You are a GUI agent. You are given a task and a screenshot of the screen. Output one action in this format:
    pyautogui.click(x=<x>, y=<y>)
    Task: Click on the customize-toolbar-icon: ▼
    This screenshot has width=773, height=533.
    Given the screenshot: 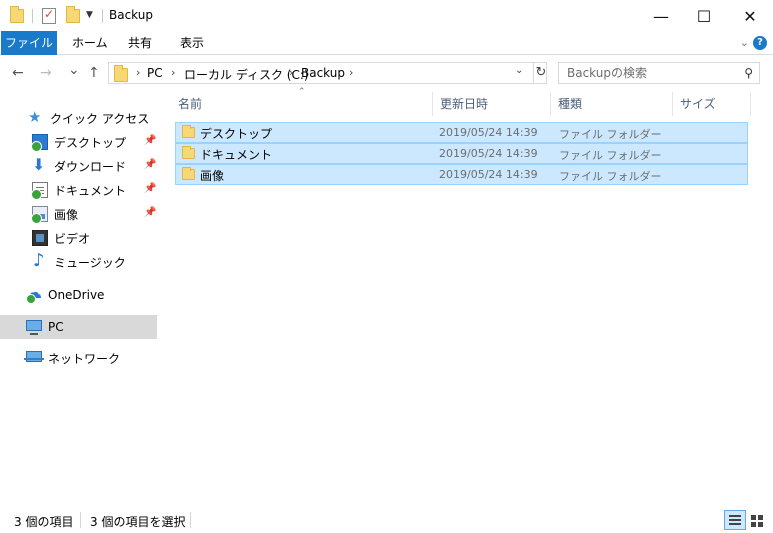 What is the action you would take?
    pyautogui.click(x=89, y=15)
    